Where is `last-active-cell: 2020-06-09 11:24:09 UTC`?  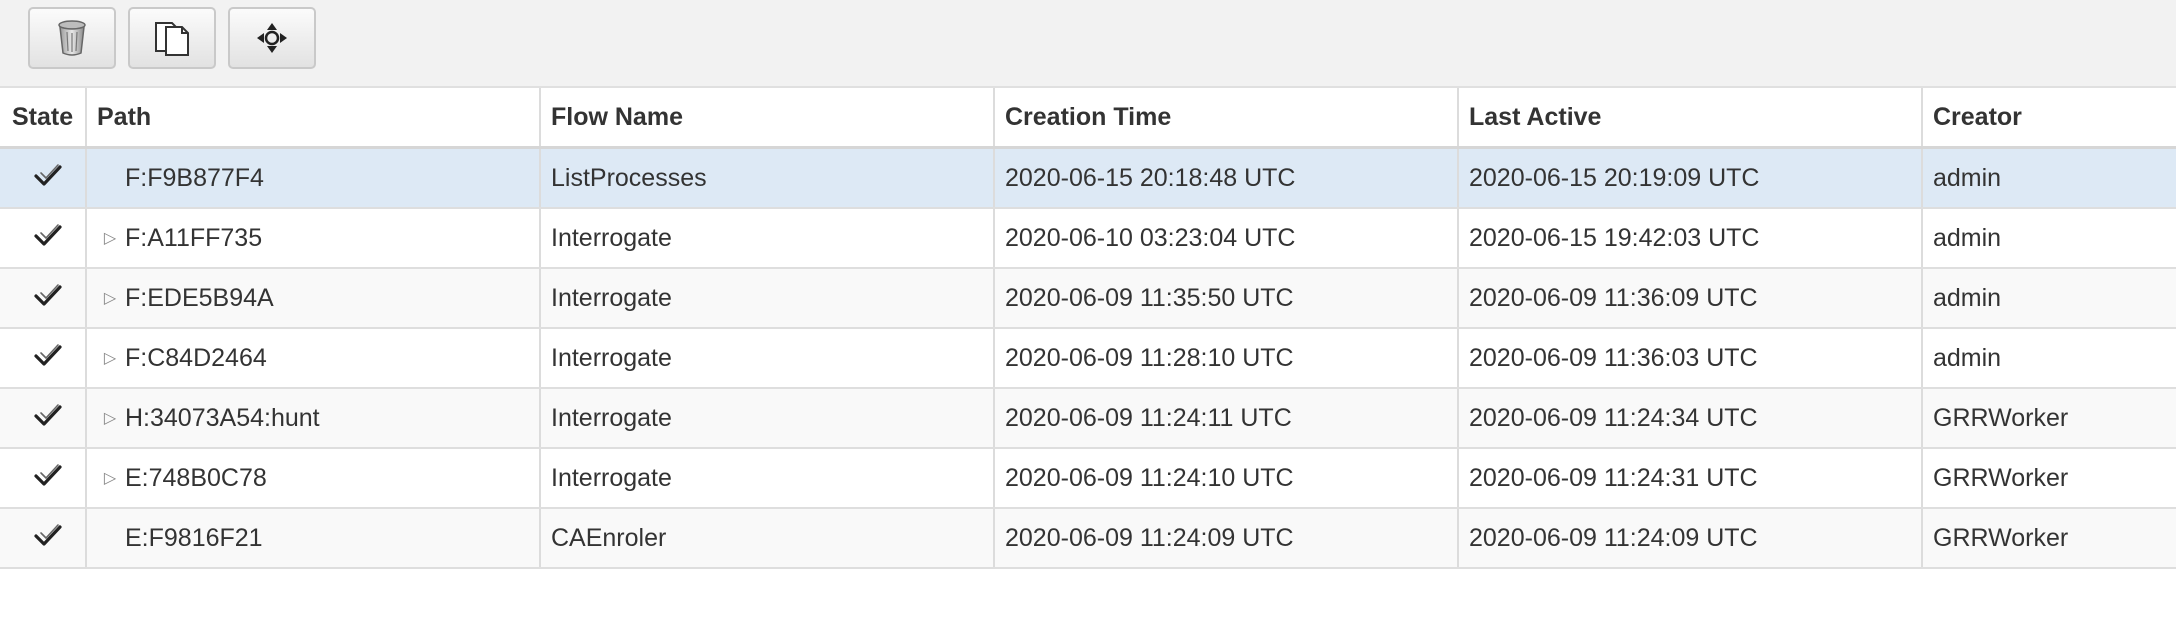
last-active-cell: 2020-06-09 11:24:09 UTC is located at coordinates (1690, 538).